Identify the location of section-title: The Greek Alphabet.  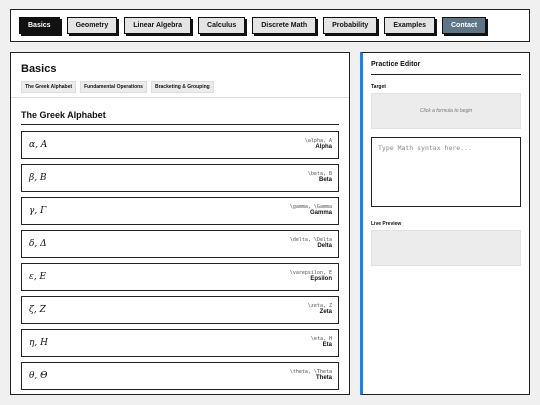
(180, 117).